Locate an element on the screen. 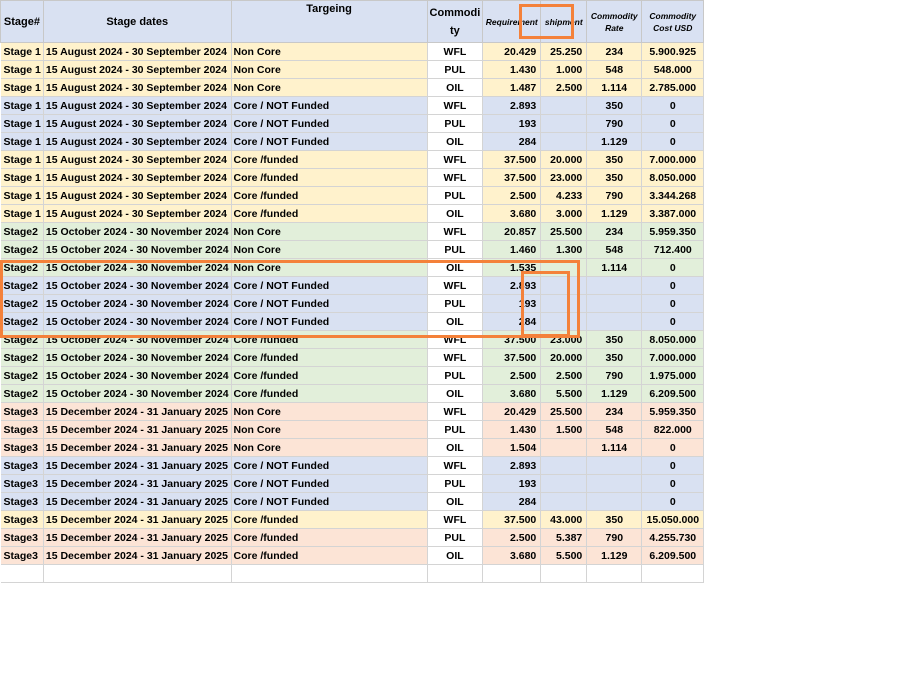 This screenshot has width=900, height=675. header-targeting: Targeing is located at coordinates (329, 21).